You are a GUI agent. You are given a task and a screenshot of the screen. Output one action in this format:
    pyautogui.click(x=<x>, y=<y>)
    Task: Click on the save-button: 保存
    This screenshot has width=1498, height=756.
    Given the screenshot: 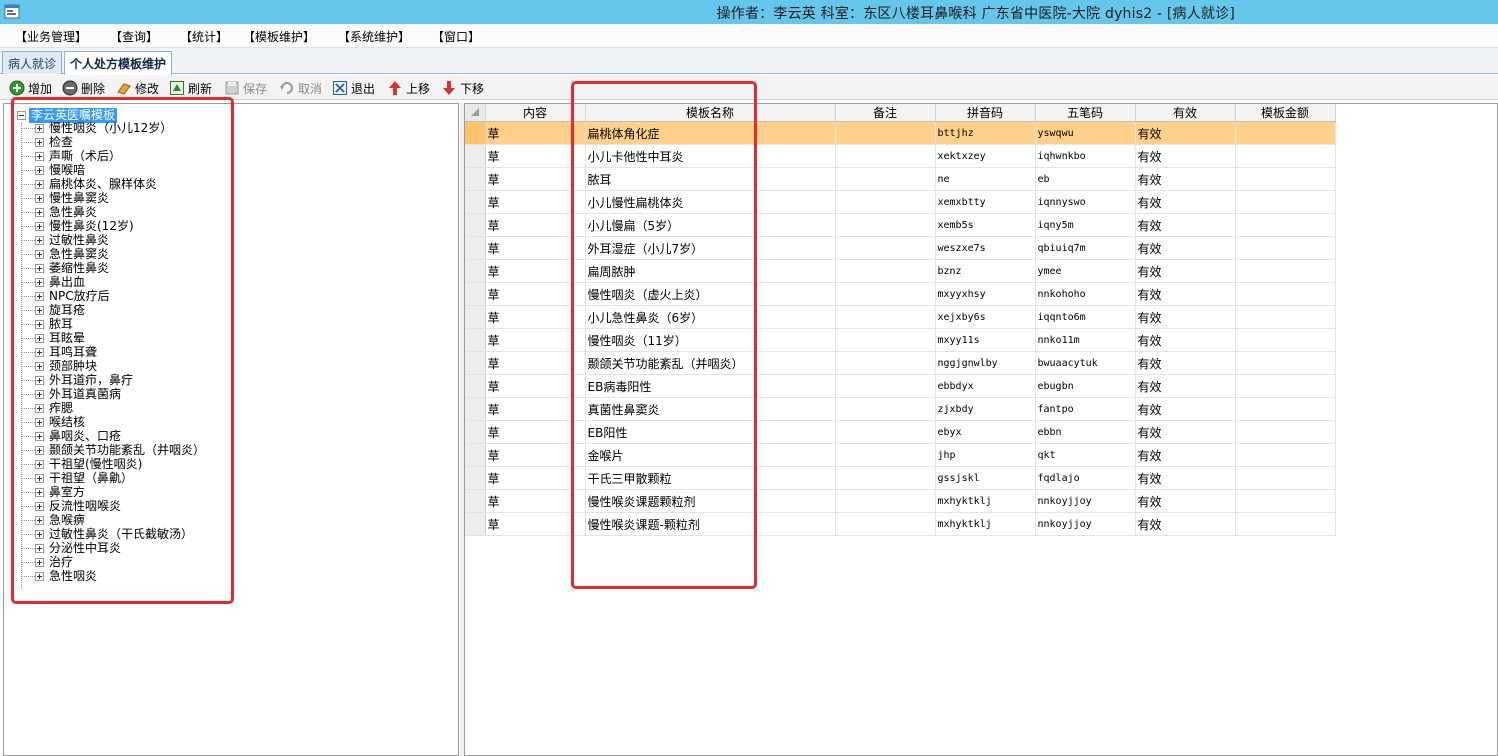 What is the action you would take?
    pyautogui.click(x=245, y=88)
    